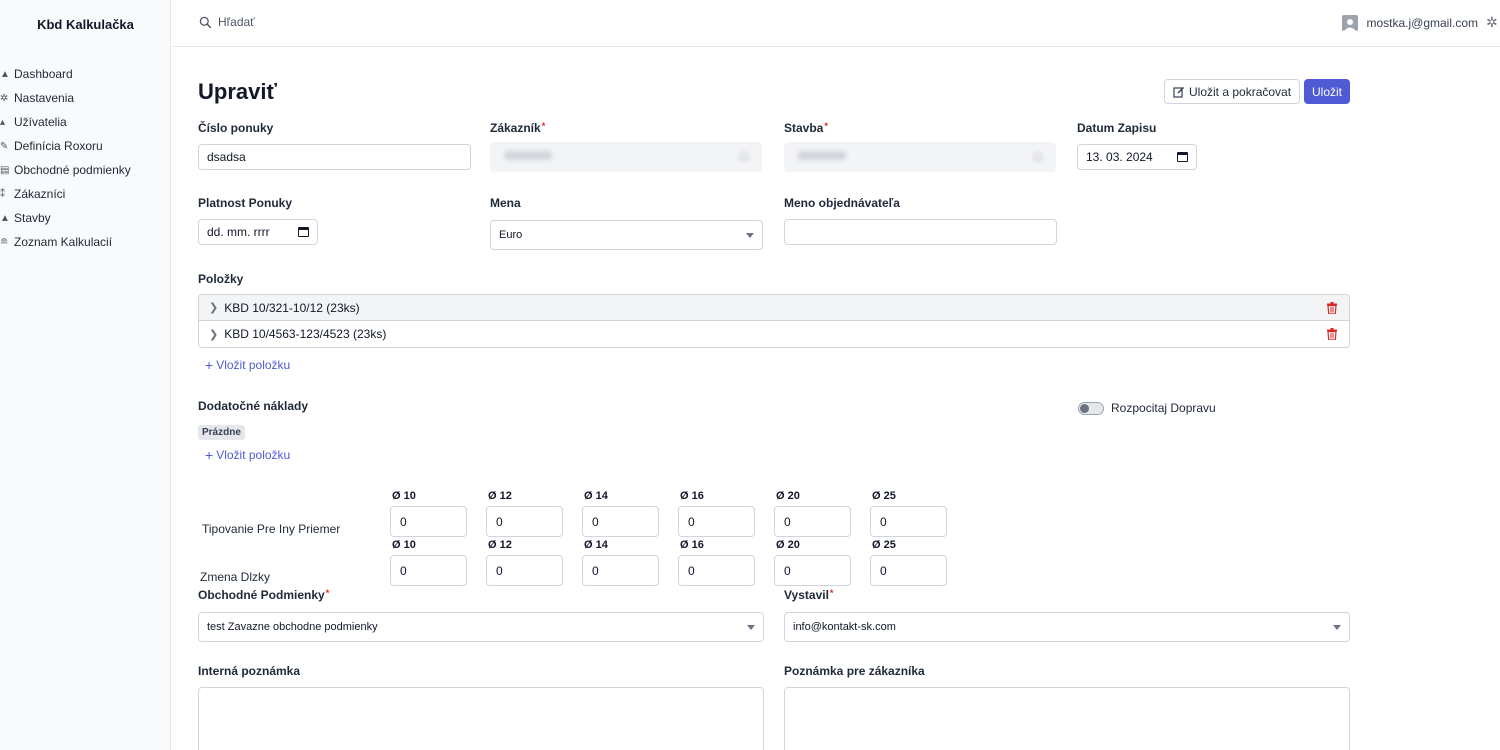 Image resolution: width=1500 pixels, height=750 pixels. Describe the element at coordinates (40, 122) in the screenshot. I see `sidebar-item-label: Užívatelia` at that location.